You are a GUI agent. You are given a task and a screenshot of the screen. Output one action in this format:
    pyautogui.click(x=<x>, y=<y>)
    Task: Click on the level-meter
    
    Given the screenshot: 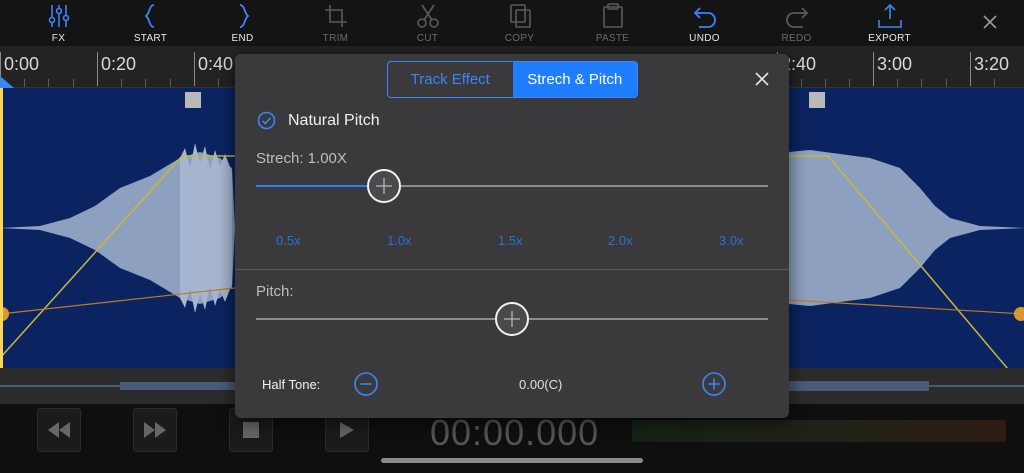 What is the action you would take?
    pyautogui.click(x=819, y=431)
    